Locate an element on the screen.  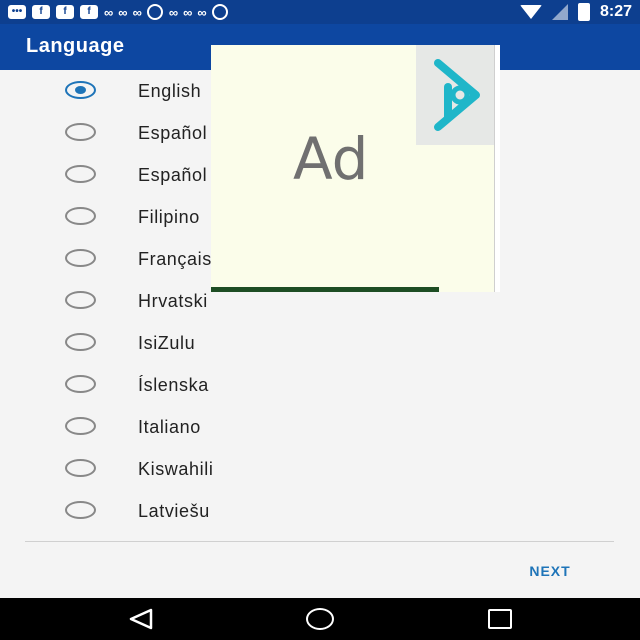
page-title: Language is located at coordinates (75, 46).